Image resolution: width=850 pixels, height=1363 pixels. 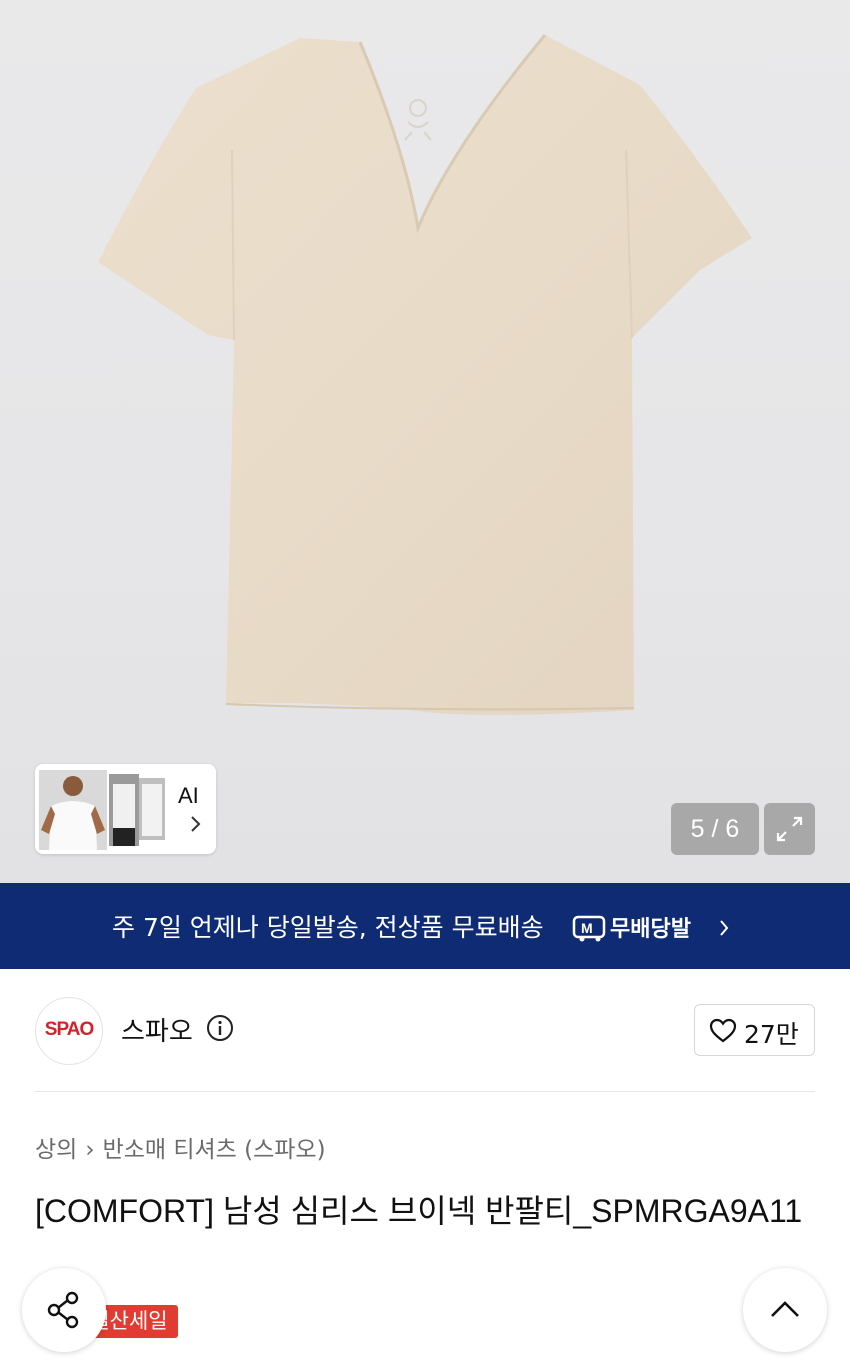 What do you see at coordinates (102, 810) in the screenshot?
I see `ai-model-thumbnails` at bounding box center [102, 810].